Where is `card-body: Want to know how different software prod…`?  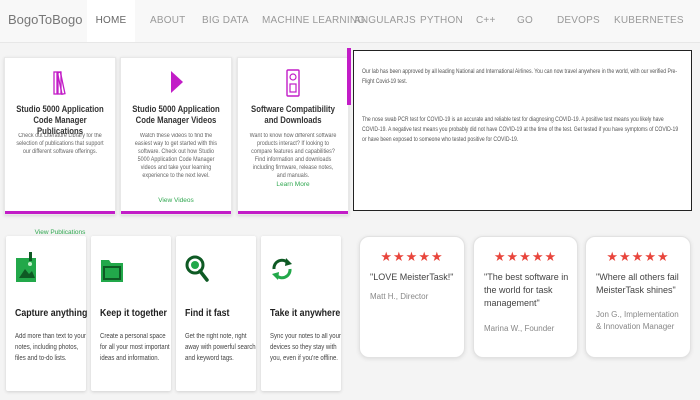 card-body: Want to know how different software prod… is located at coordinates (293, 156).